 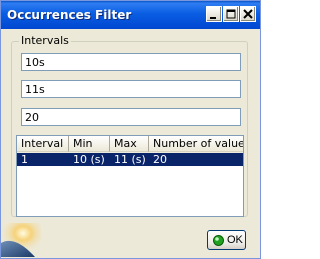 I want to click on app-logo-icon, so click(x=21, y=240).